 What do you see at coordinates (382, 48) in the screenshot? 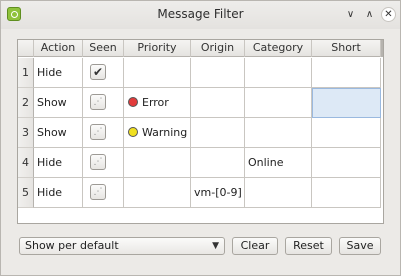
I see `header-overflow-edge` at bounding box center [382, 48].